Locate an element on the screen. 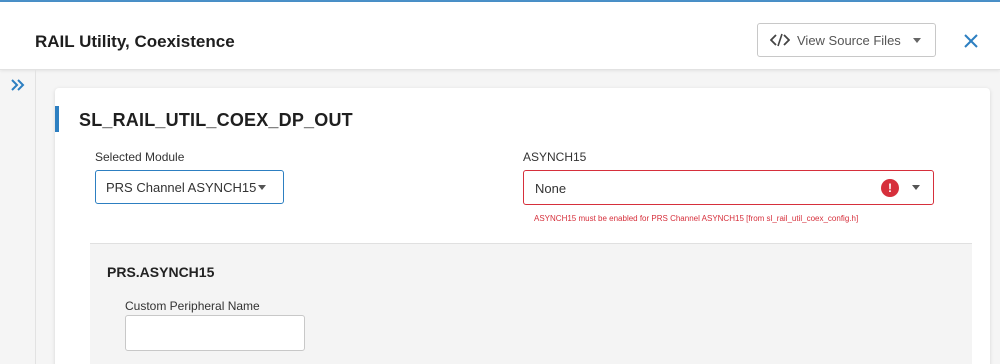 Image resolution: width=1000 pixels, height=364 pixels. asynch-value: None is located at coordinates (551, 188).